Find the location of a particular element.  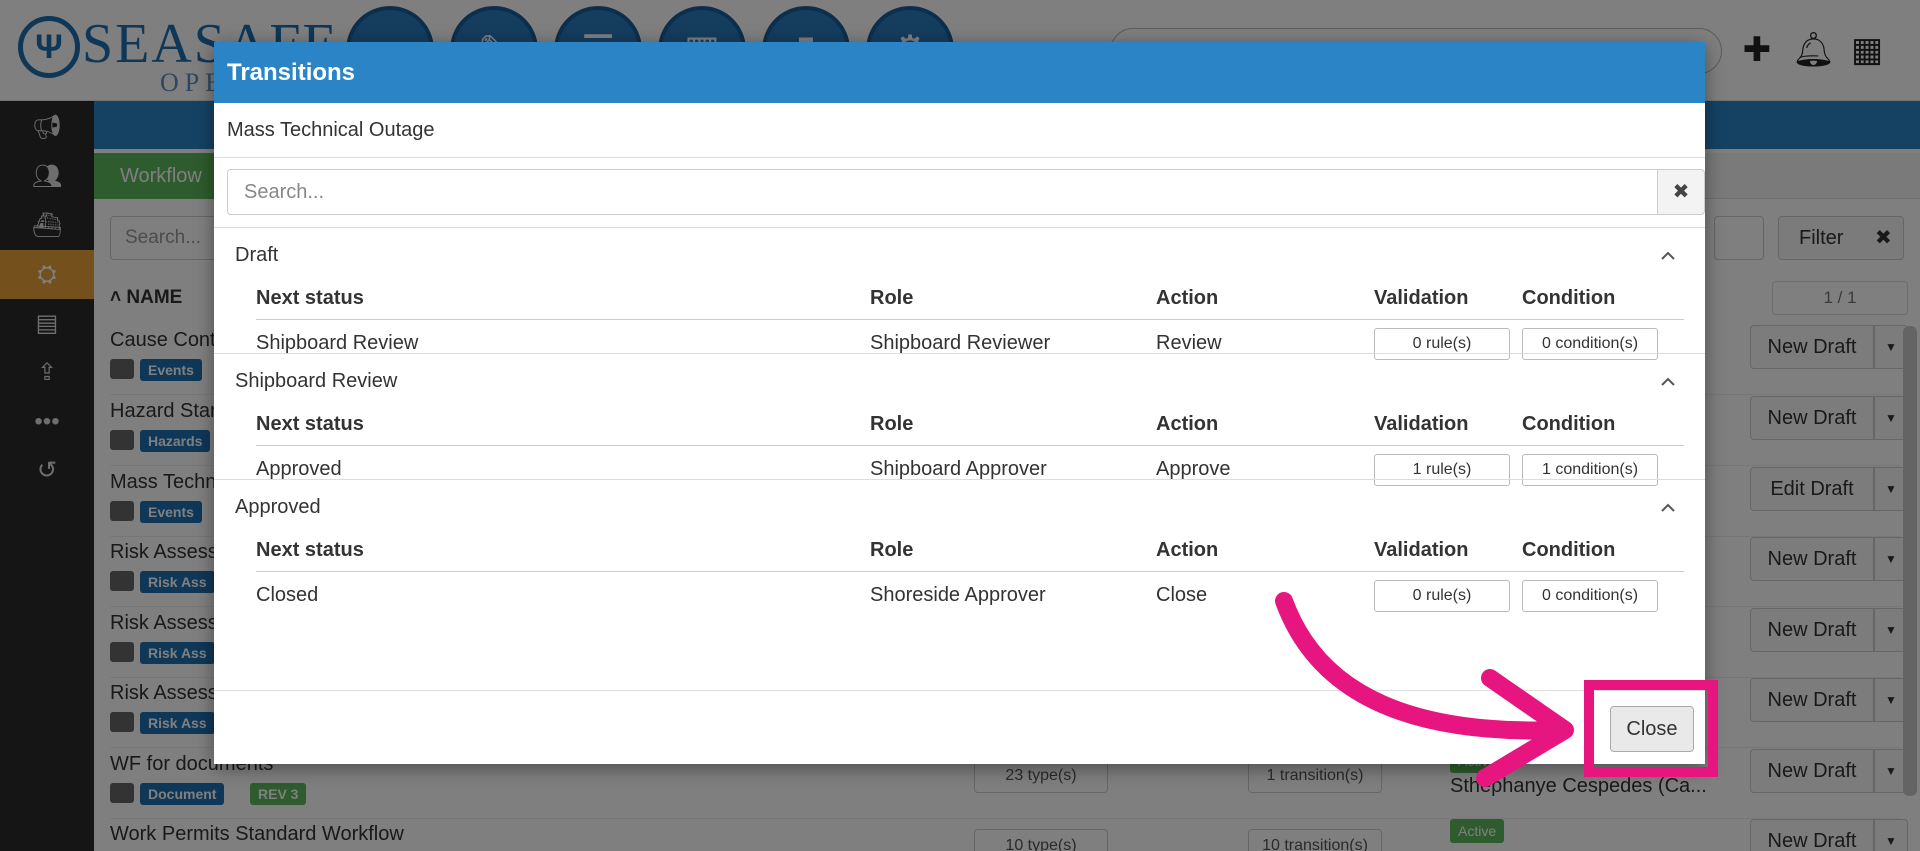

next-status-value: Closed is located at coordinates (287, 595).